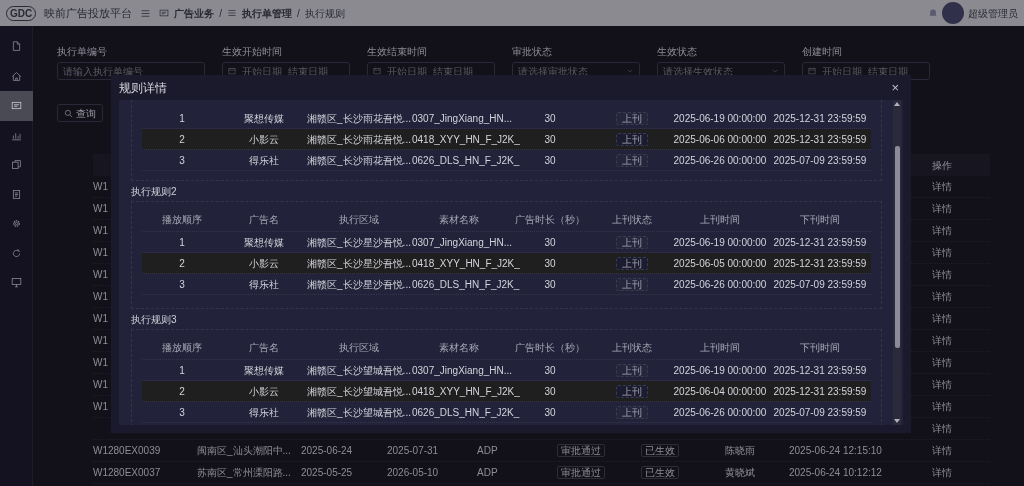 Image resolution: width=1024 pixels, height=486 pixels. I want to click on sidebar-item, so click(16, 106).